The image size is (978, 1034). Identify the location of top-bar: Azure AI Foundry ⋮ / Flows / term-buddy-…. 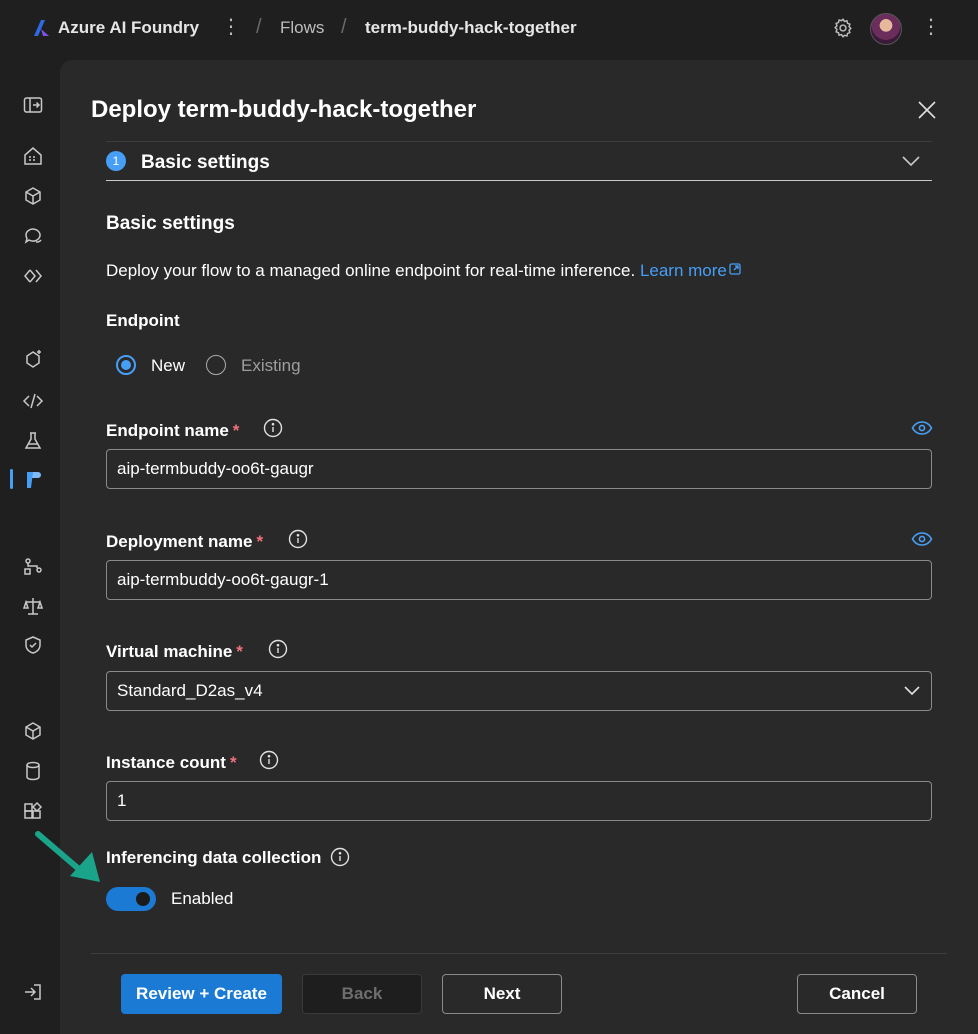
(489, 28).